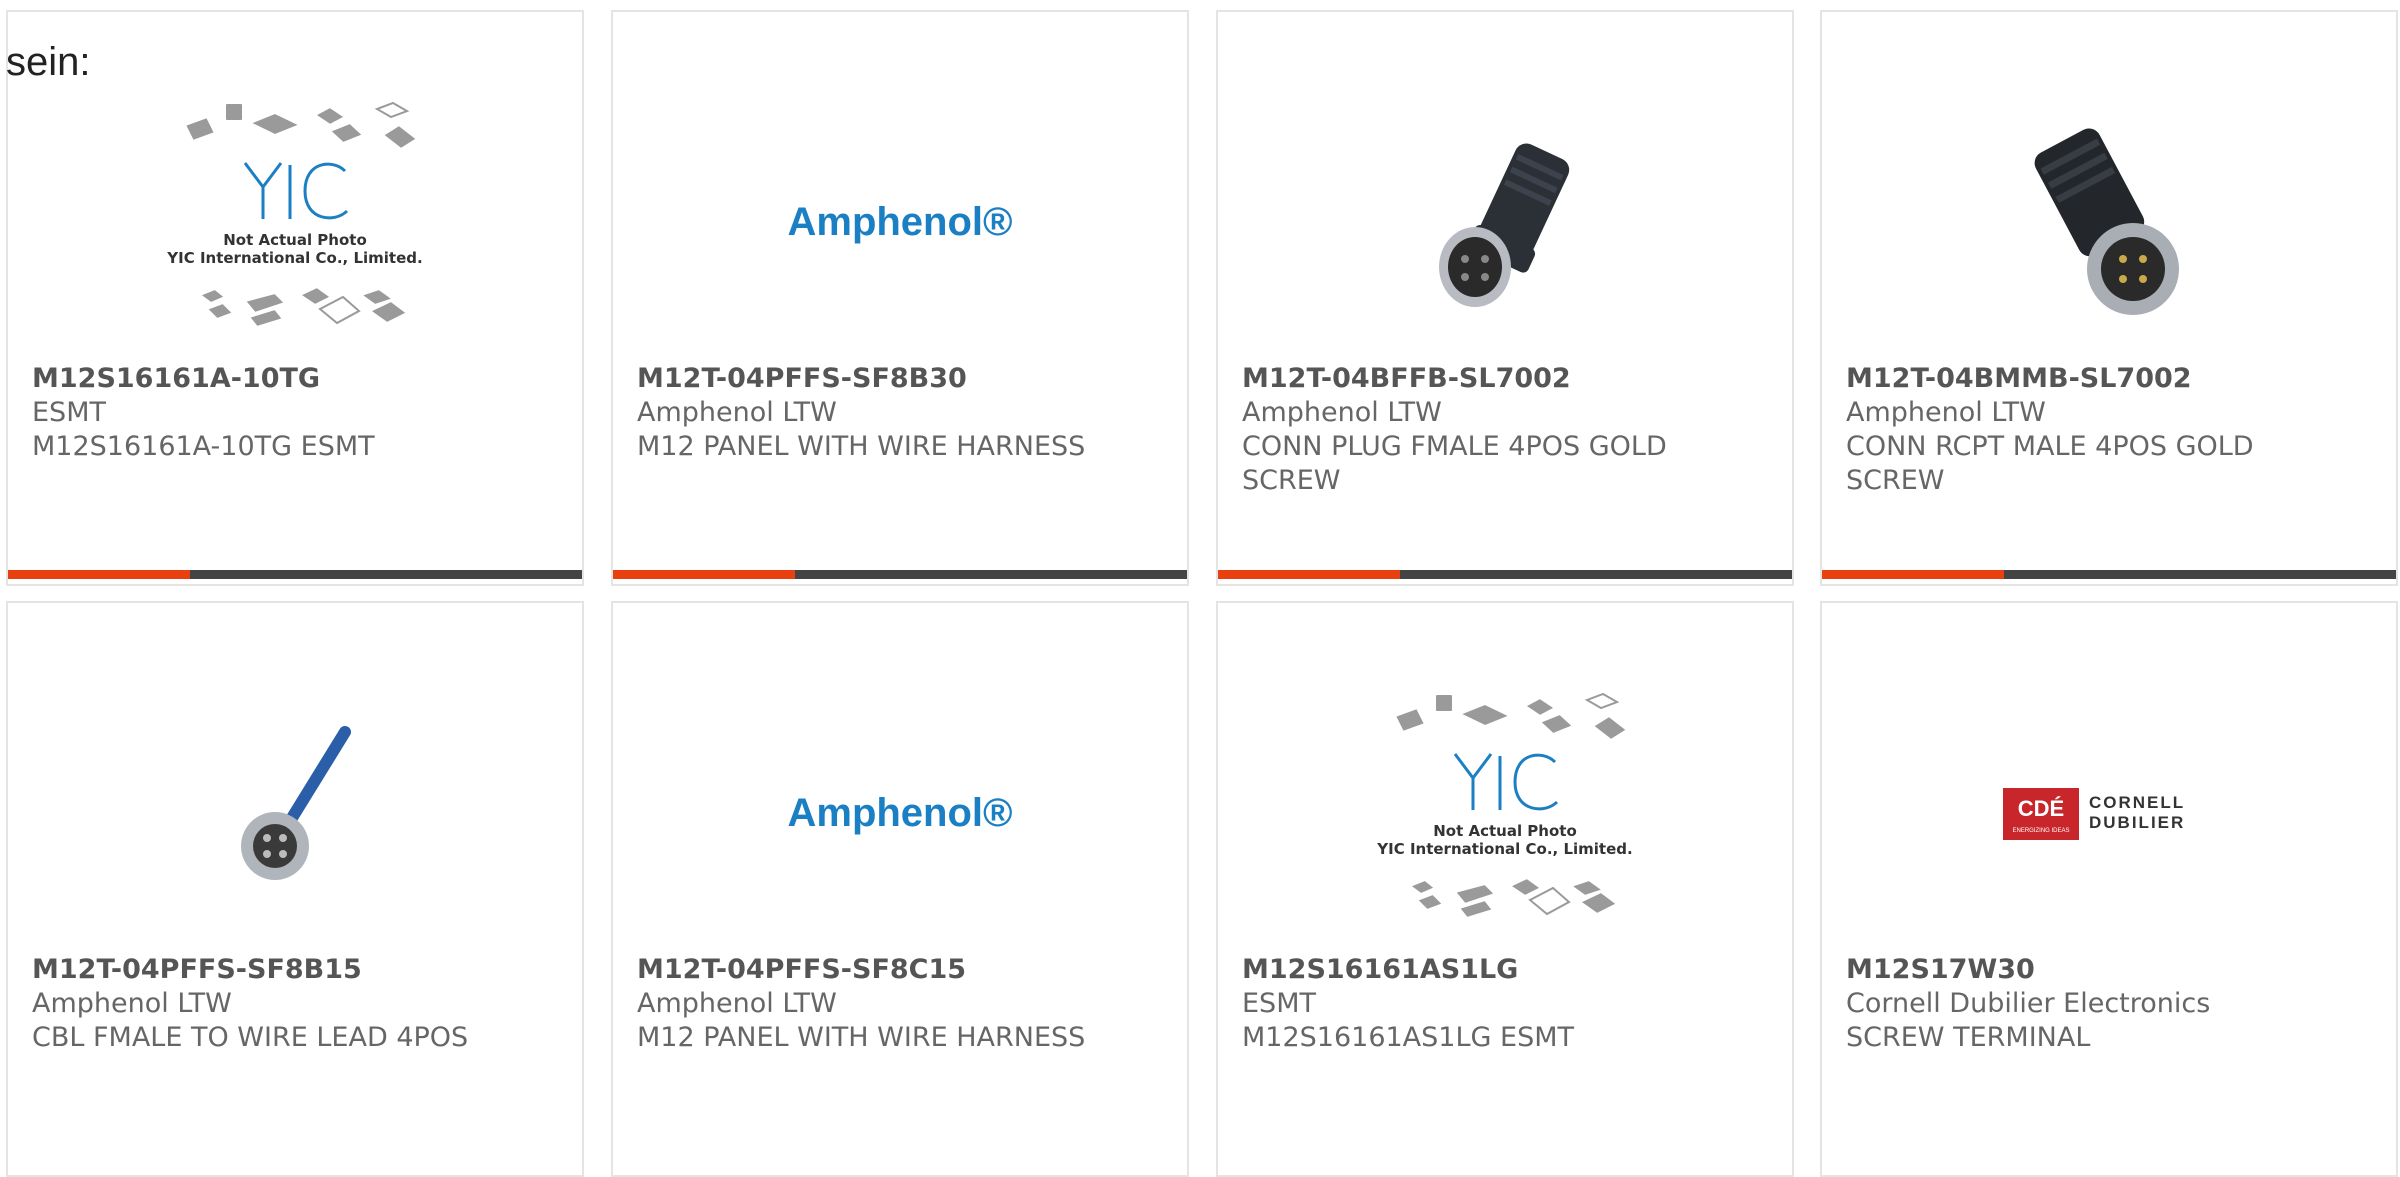 The image size is (2400, 1177). What do you see at coordinates (1454, 463) in the screenshot?
I see `description: CONN PLUG FMALE 4POS GOLD SCREW` at bounding box center [1454, 463].